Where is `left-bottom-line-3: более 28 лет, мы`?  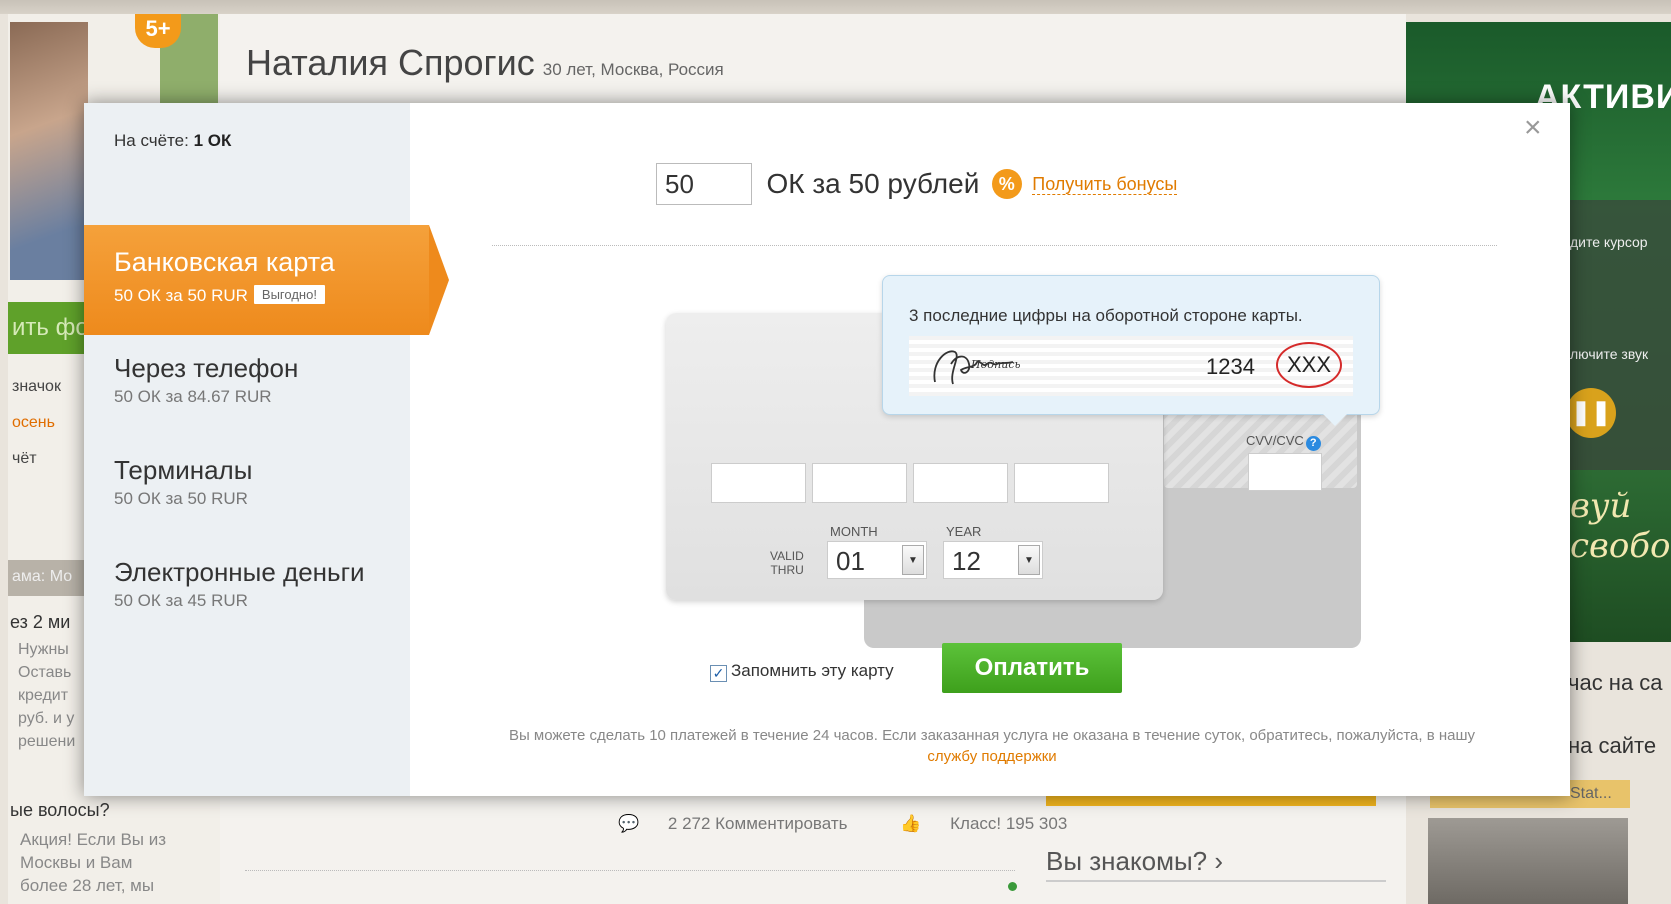 left-bottom-line-3: более 28 лет, мы is located at coordinates (87, 885).